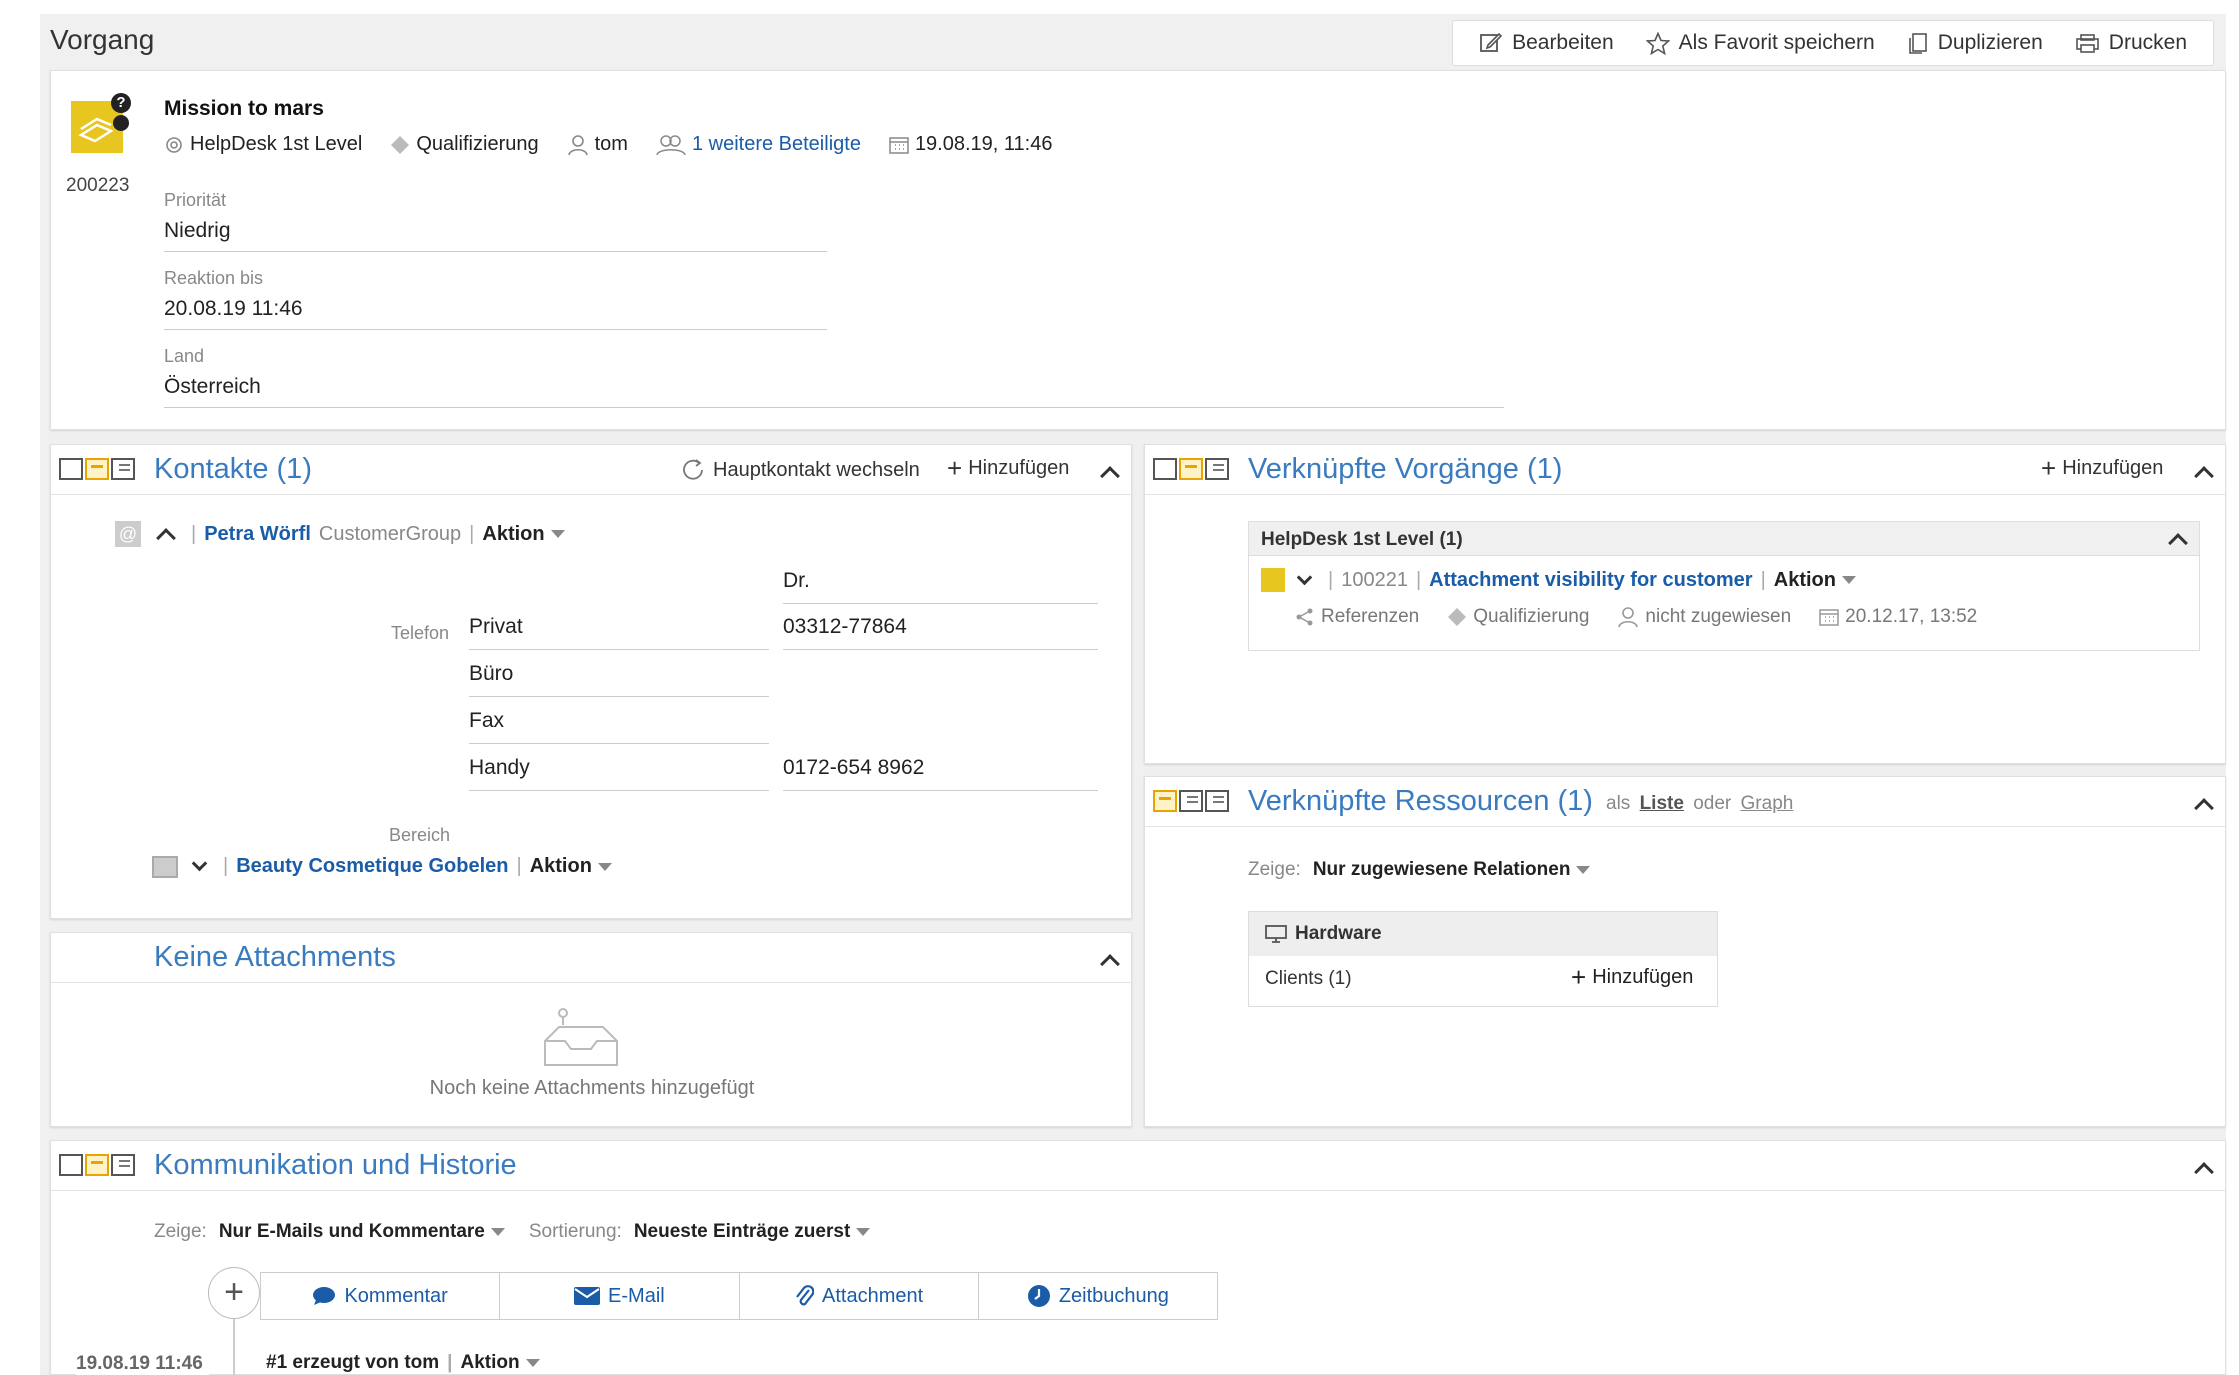 This screenshot has width=2239, height=1375. Describe the element at coordinates (1767, 803) in the screenshot. I see `view-graph-link: Graph` at that location.